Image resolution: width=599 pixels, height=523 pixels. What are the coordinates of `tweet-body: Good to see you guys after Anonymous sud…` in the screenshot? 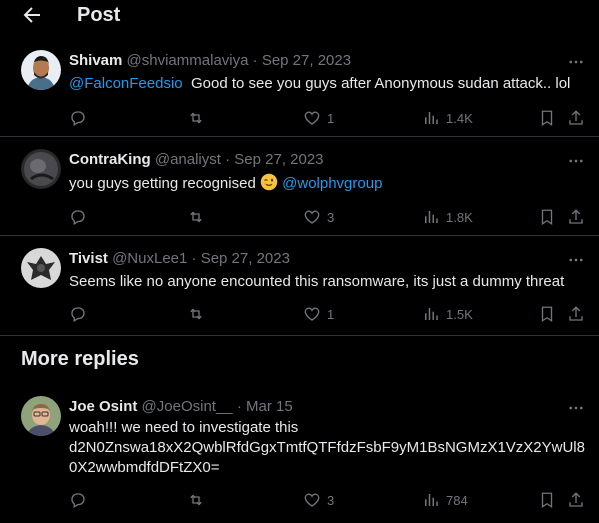 It's located at (380, 83).